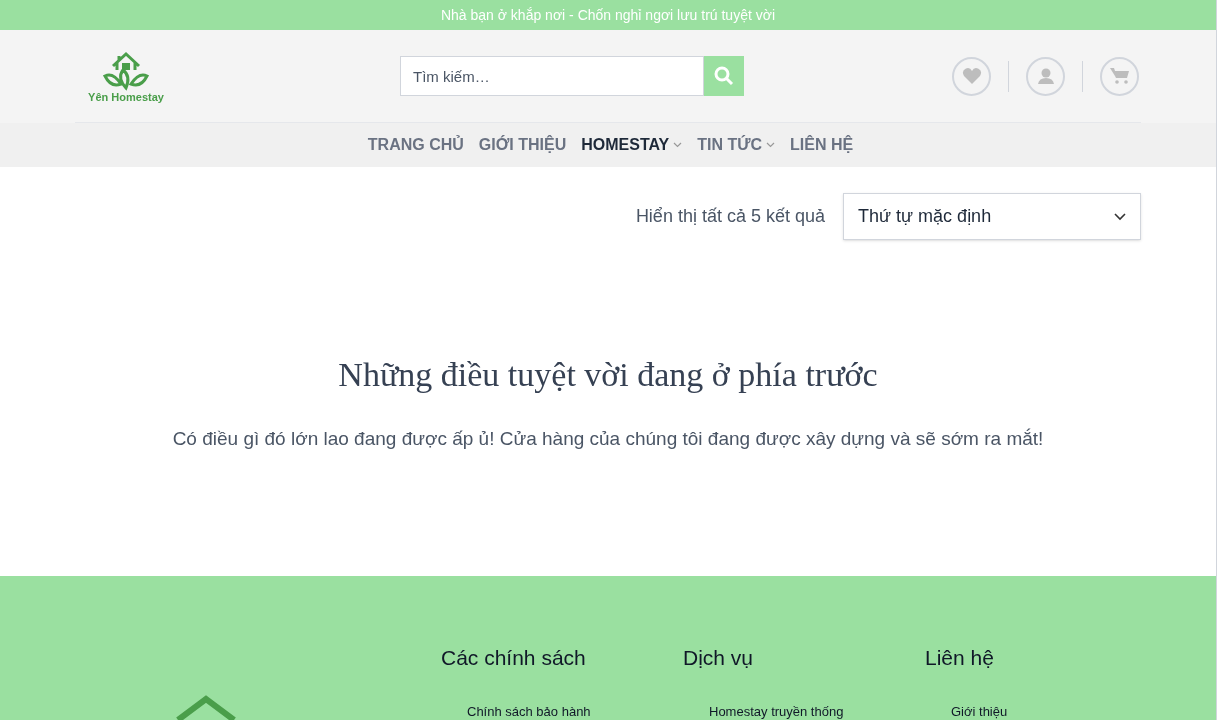  What do you see at coordinates (522, 145) in the screenshot?
I see `nav-link: GIỚI THIỆU` at bounding box center [522, 145].